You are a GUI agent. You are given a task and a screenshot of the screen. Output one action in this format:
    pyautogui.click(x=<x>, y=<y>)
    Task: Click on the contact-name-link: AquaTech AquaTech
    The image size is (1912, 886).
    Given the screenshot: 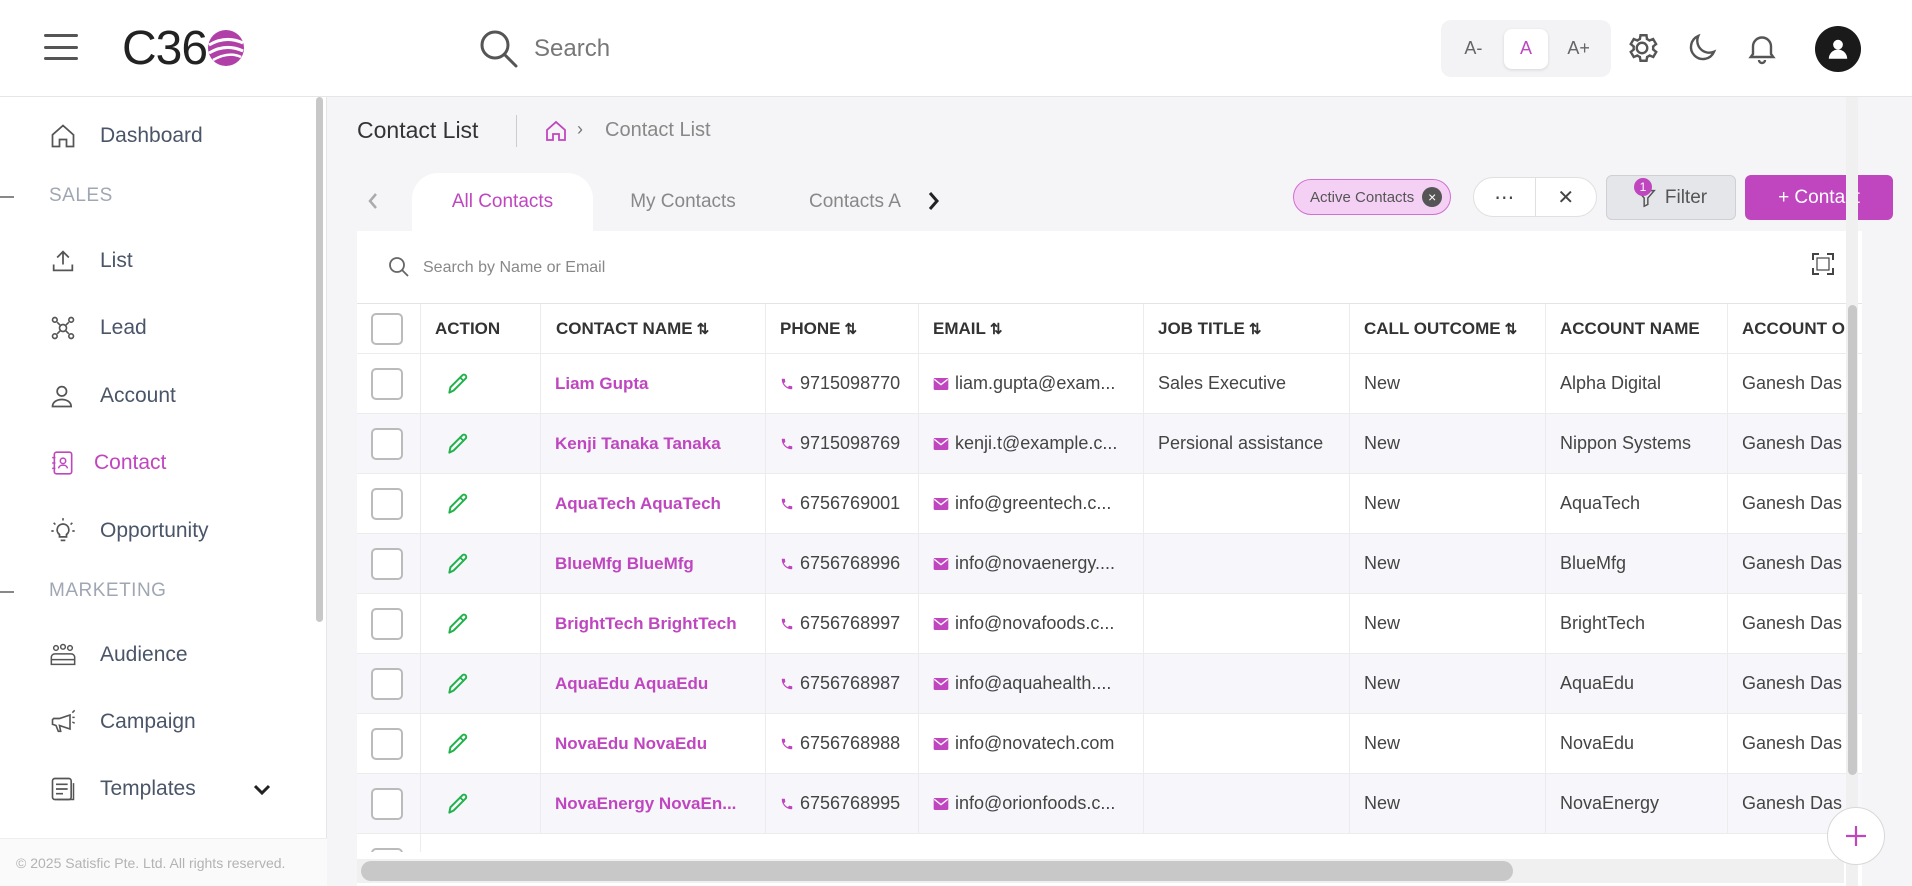 What is the action you would take?
    pyautogui.click(x=638, y=504)
    